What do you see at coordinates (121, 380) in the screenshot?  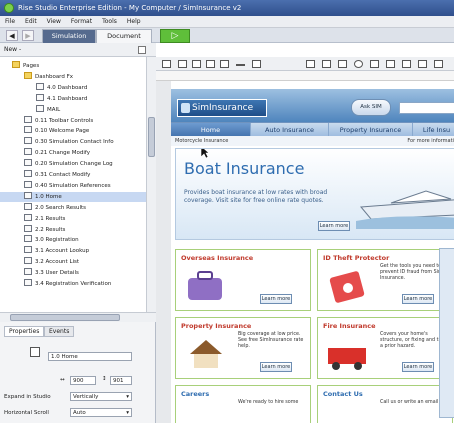 I see `height-field: 901` at bounding box center [121, 380].